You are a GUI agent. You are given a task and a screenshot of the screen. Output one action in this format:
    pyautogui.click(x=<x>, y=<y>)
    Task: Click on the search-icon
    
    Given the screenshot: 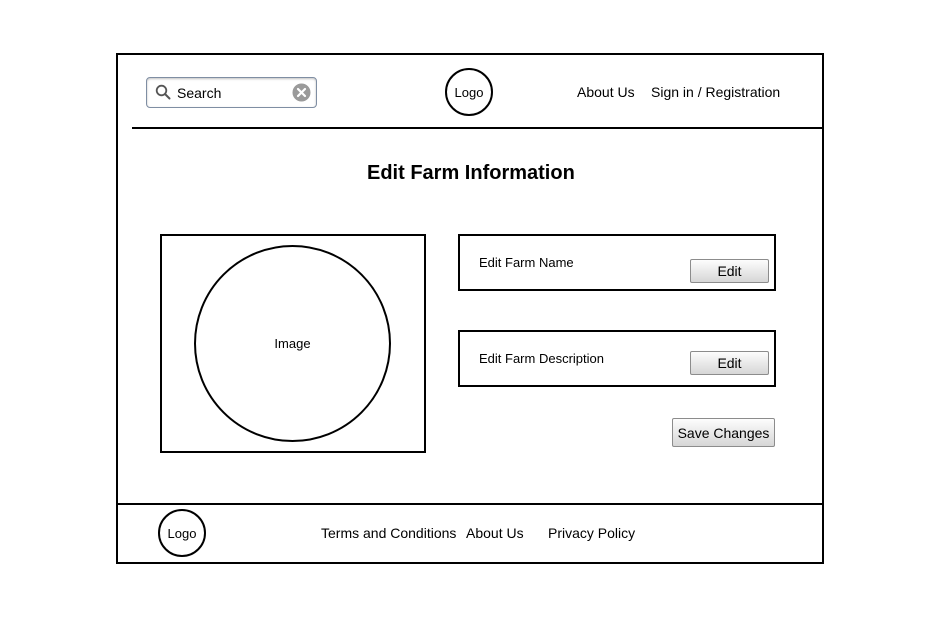 What is the action you would take?
    pyautogui.click(x=163, y=92)
    